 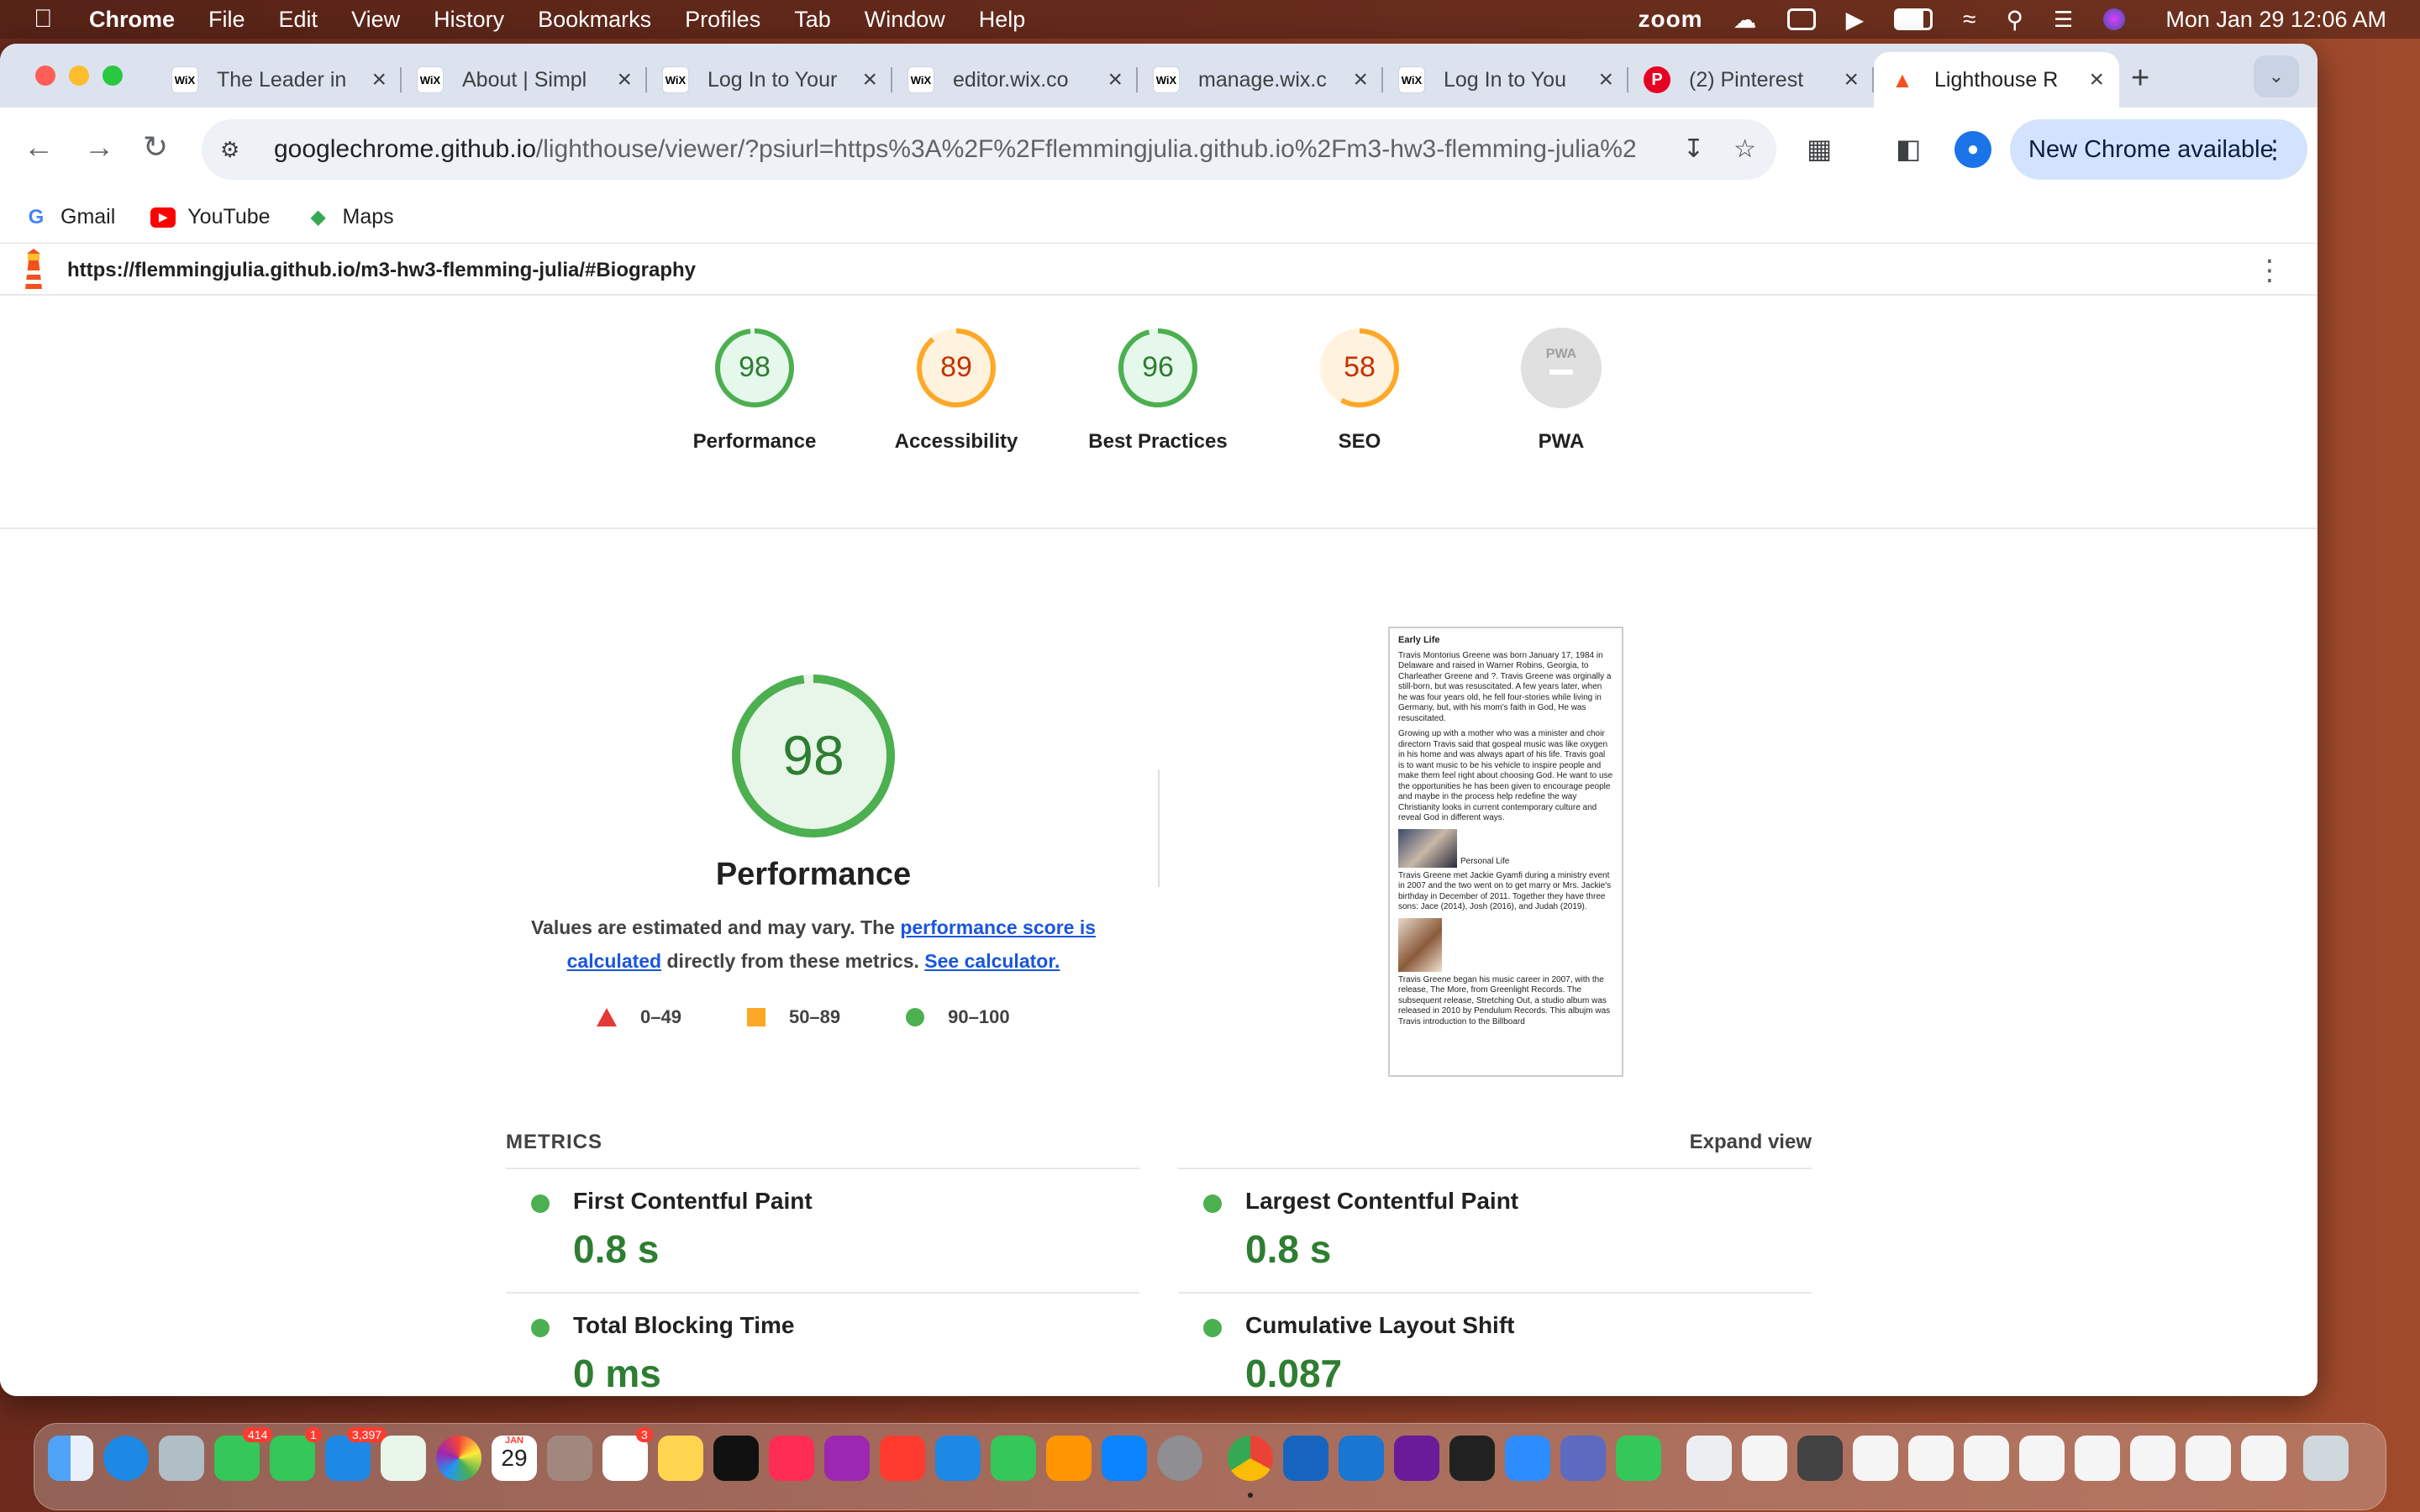 What do you see at coordinates (755, 390) in the screenshot?
I see `gauge-performance: 98 Performance` at bounding box center [755, 390].